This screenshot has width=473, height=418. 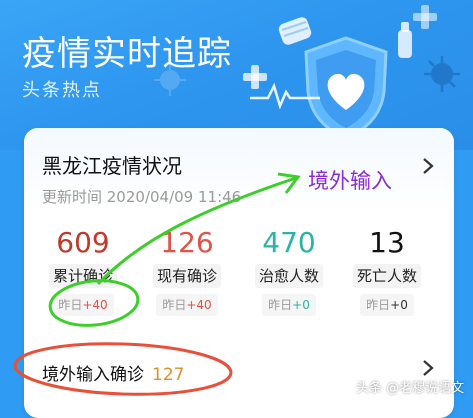 What do you see at coordinates (410, 388) in the screenshot?
I see `watermark: 头条 @老穆说语文` at bounding box center [410, 388].